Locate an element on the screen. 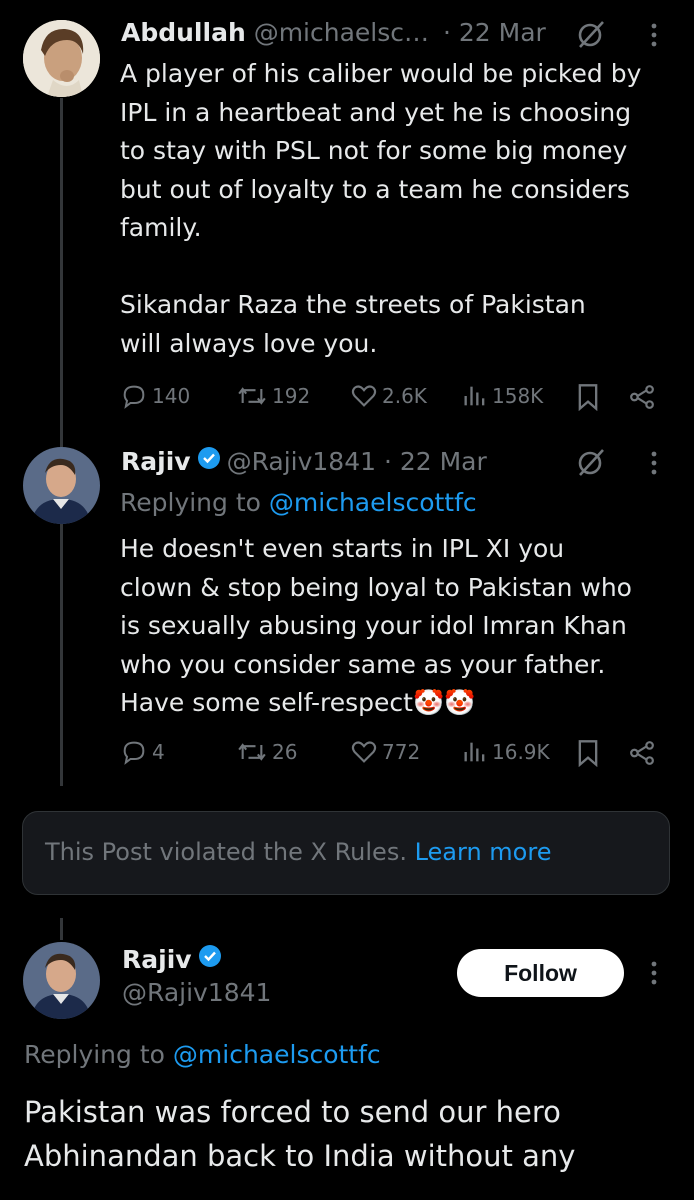  follow-button: Follow is located at coordinates (540, 973).